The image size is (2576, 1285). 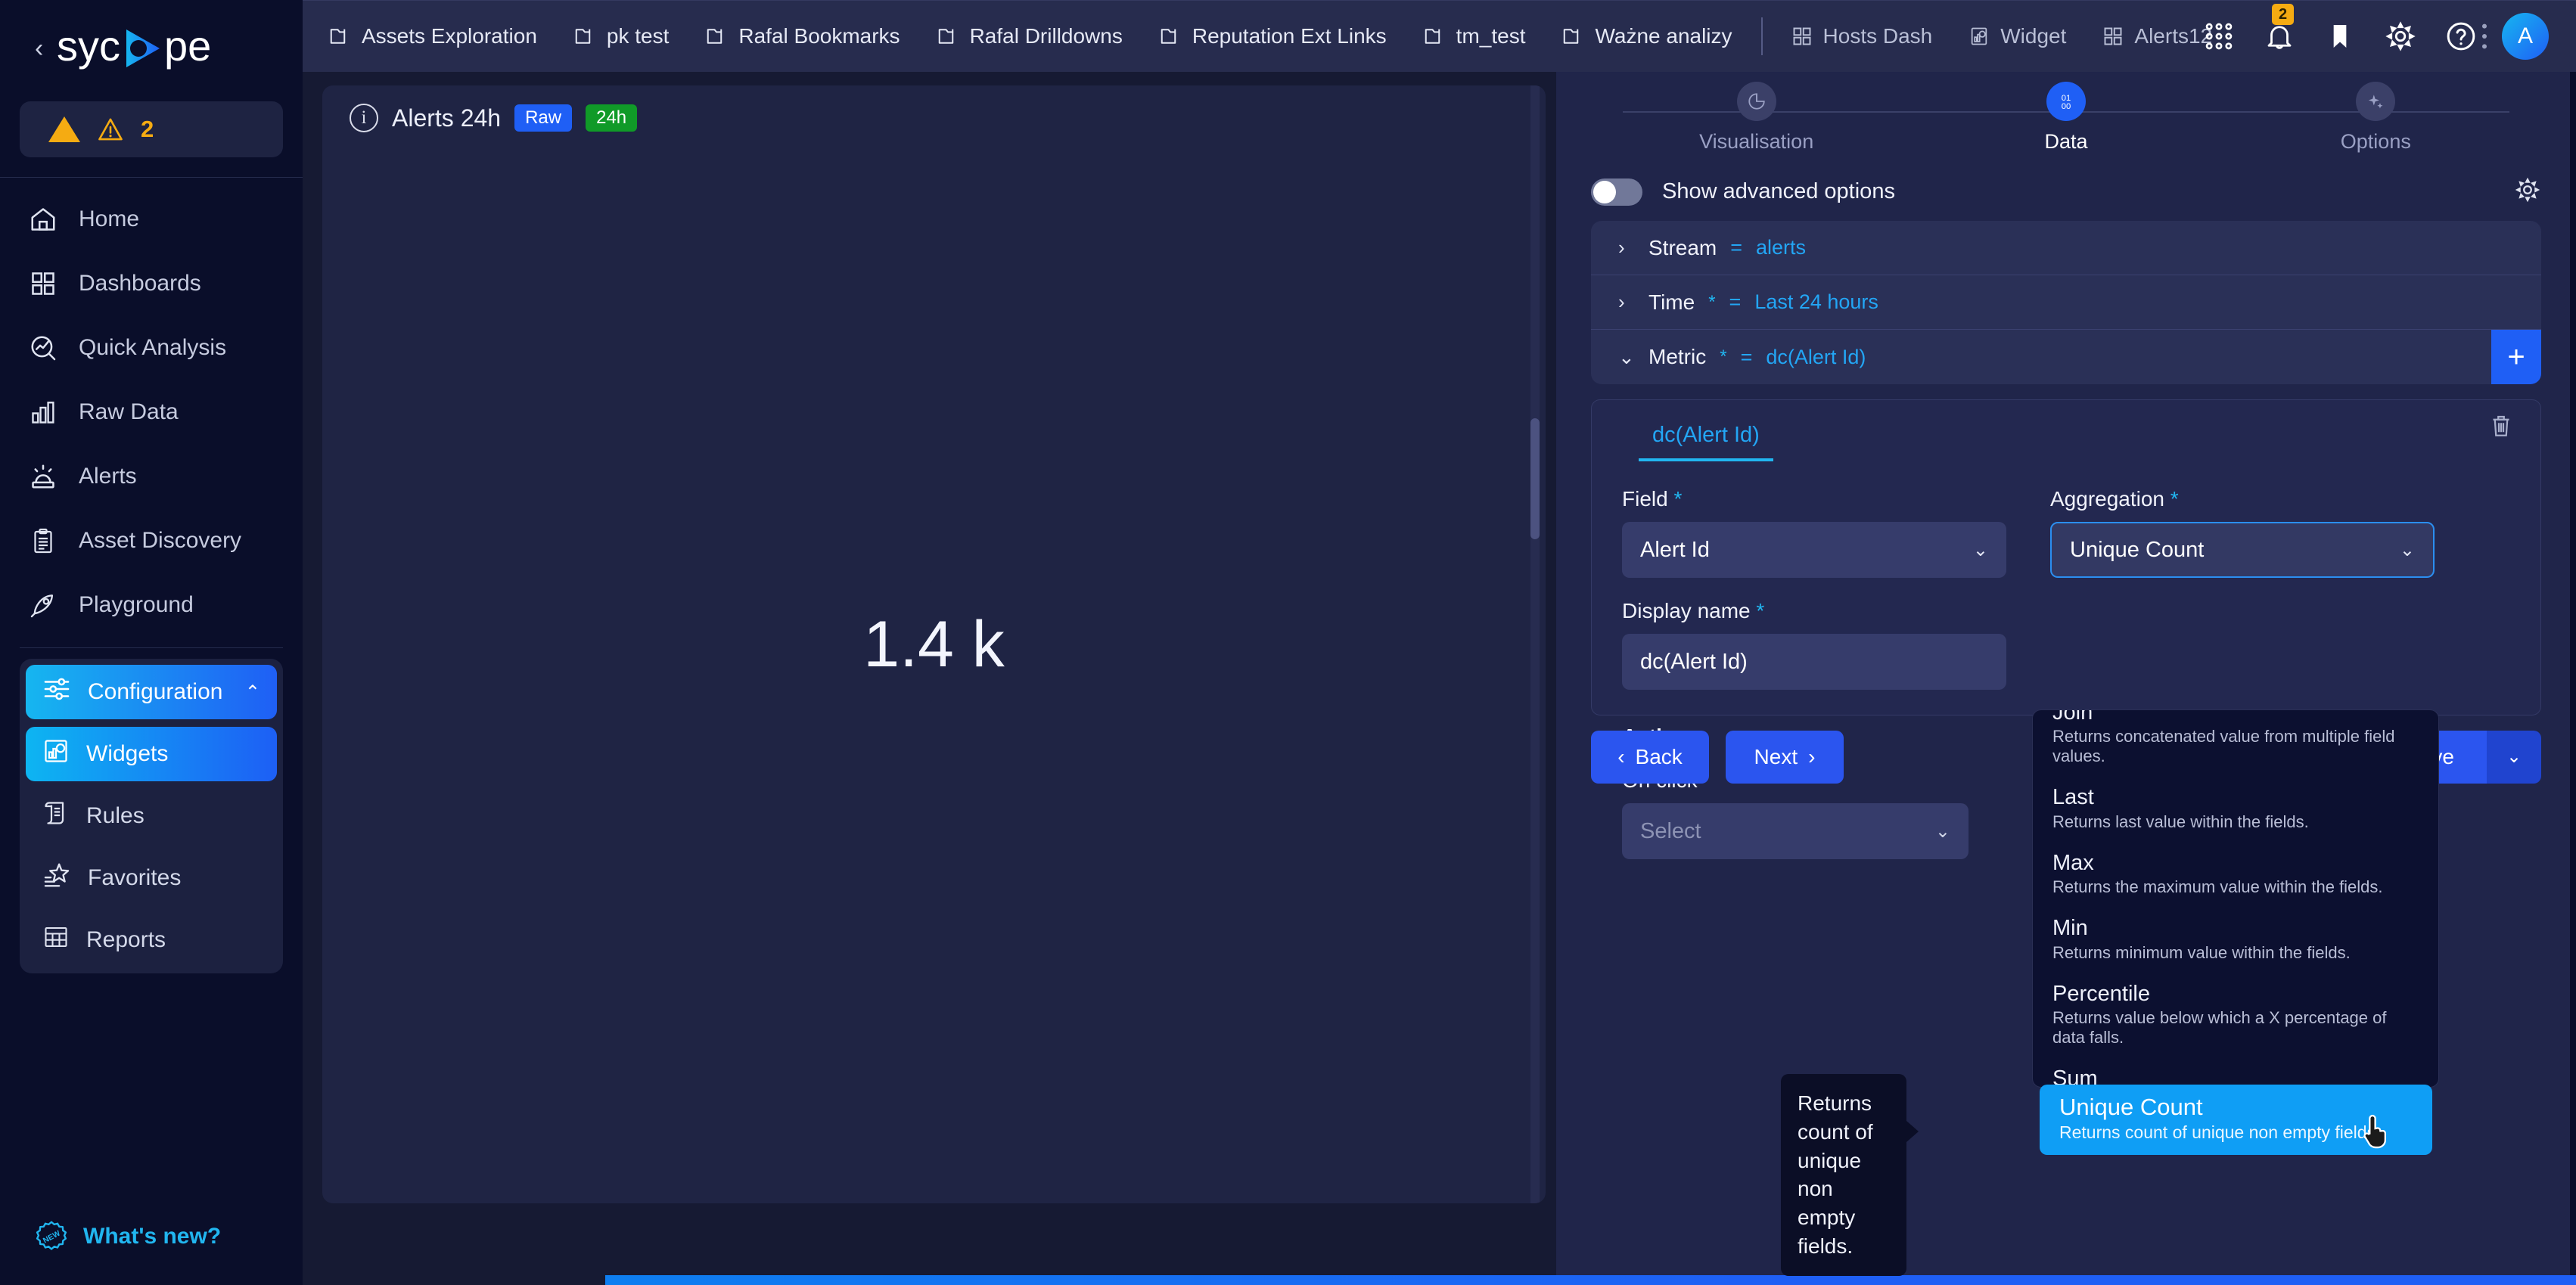 I want to click on sidebar-item-label: Playground, so click(x=136, y=604).